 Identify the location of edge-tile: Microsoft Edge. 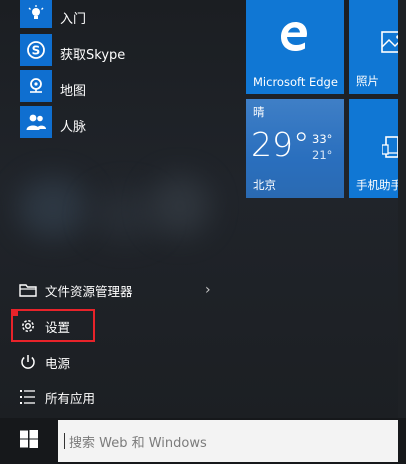
(295, 47).